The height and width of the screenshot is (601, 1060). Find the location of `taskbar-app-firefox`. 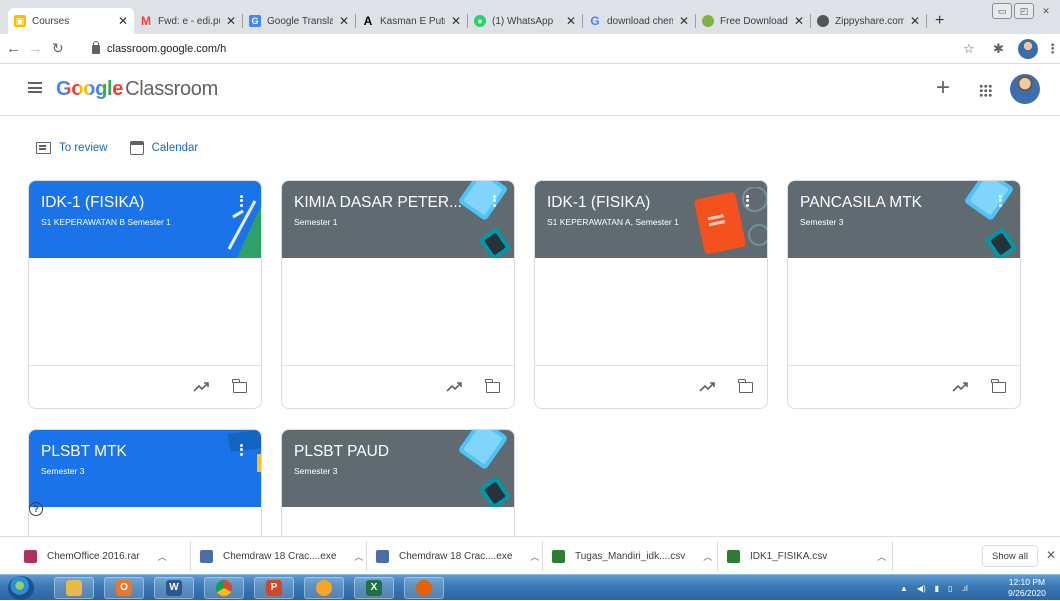

taskbar-app-firefox is located at coordinates (424, 588).